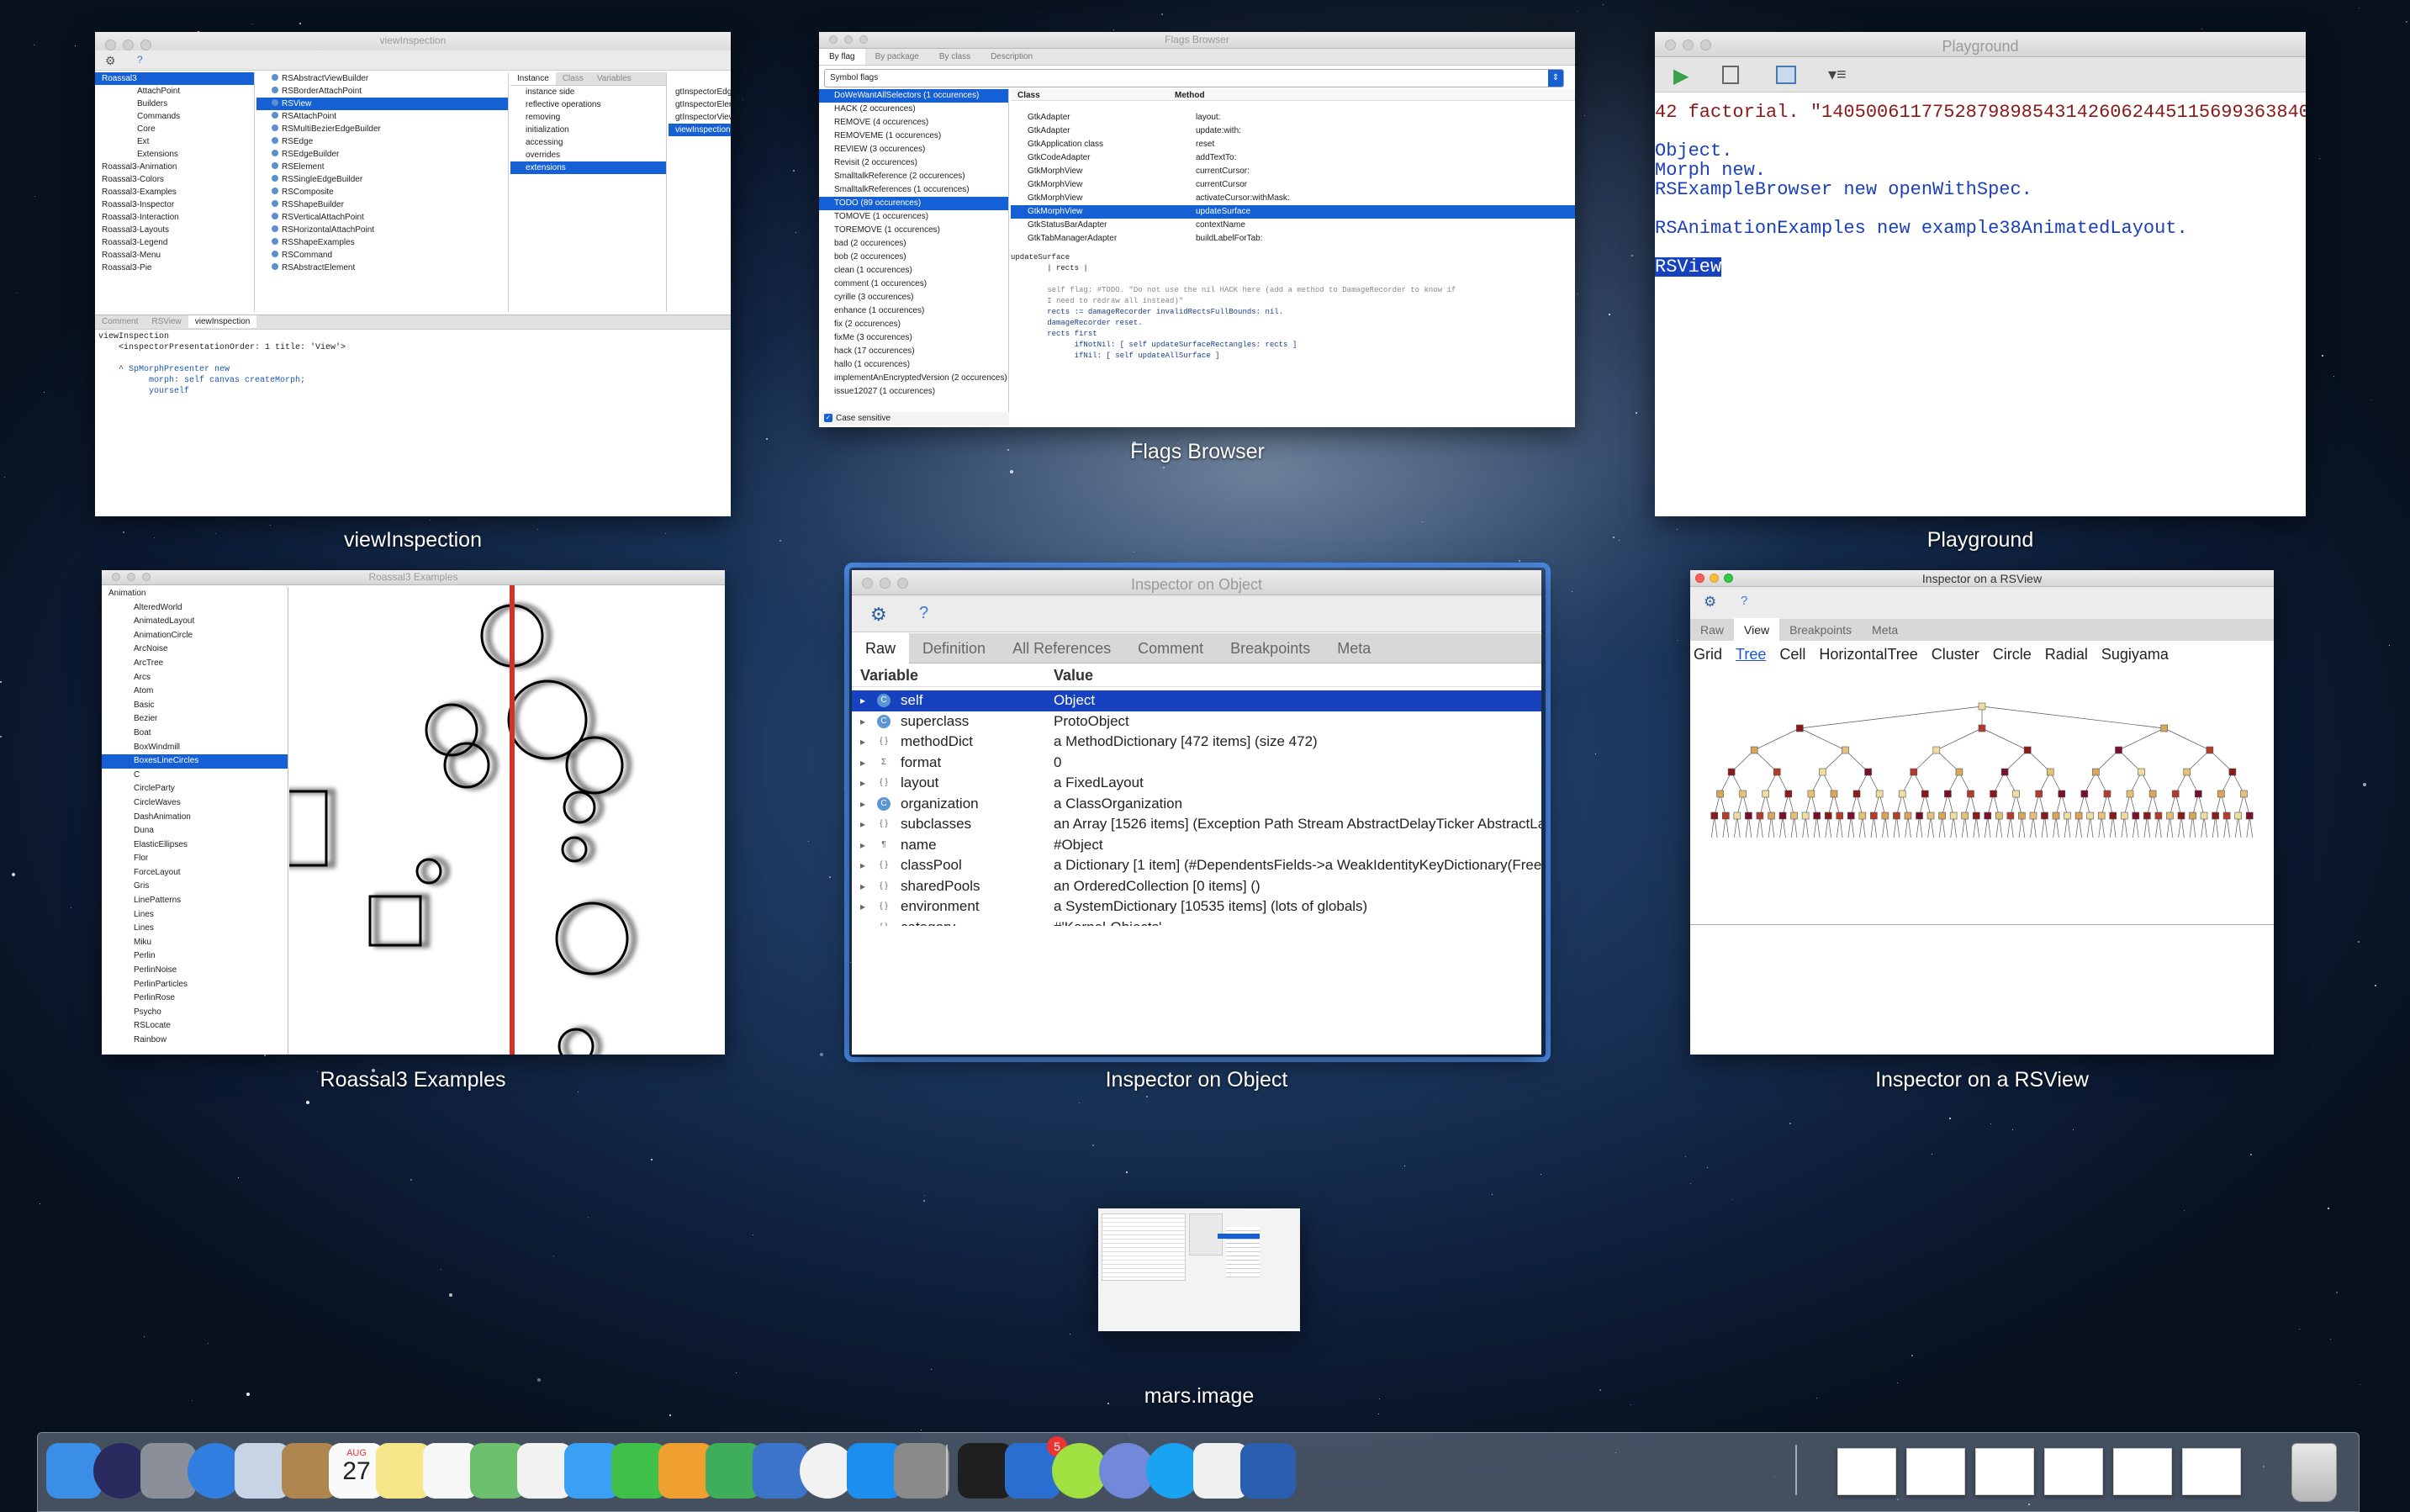  Describe the element at coordinates (1730, 75) in the screenshot. I see `bindings-icon` at that location.